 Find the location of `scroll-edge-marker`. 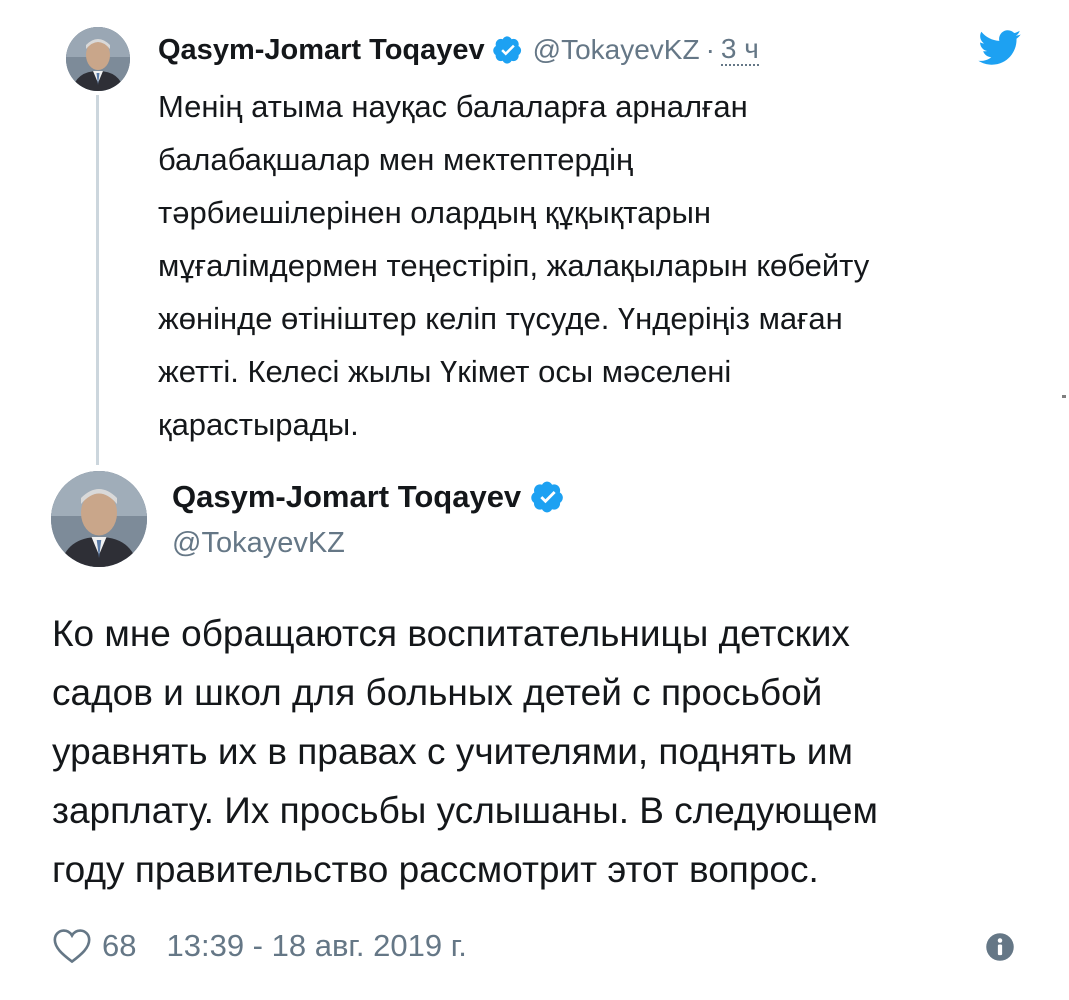

scroll-edge-marker is located at coordinates (1064, 396).